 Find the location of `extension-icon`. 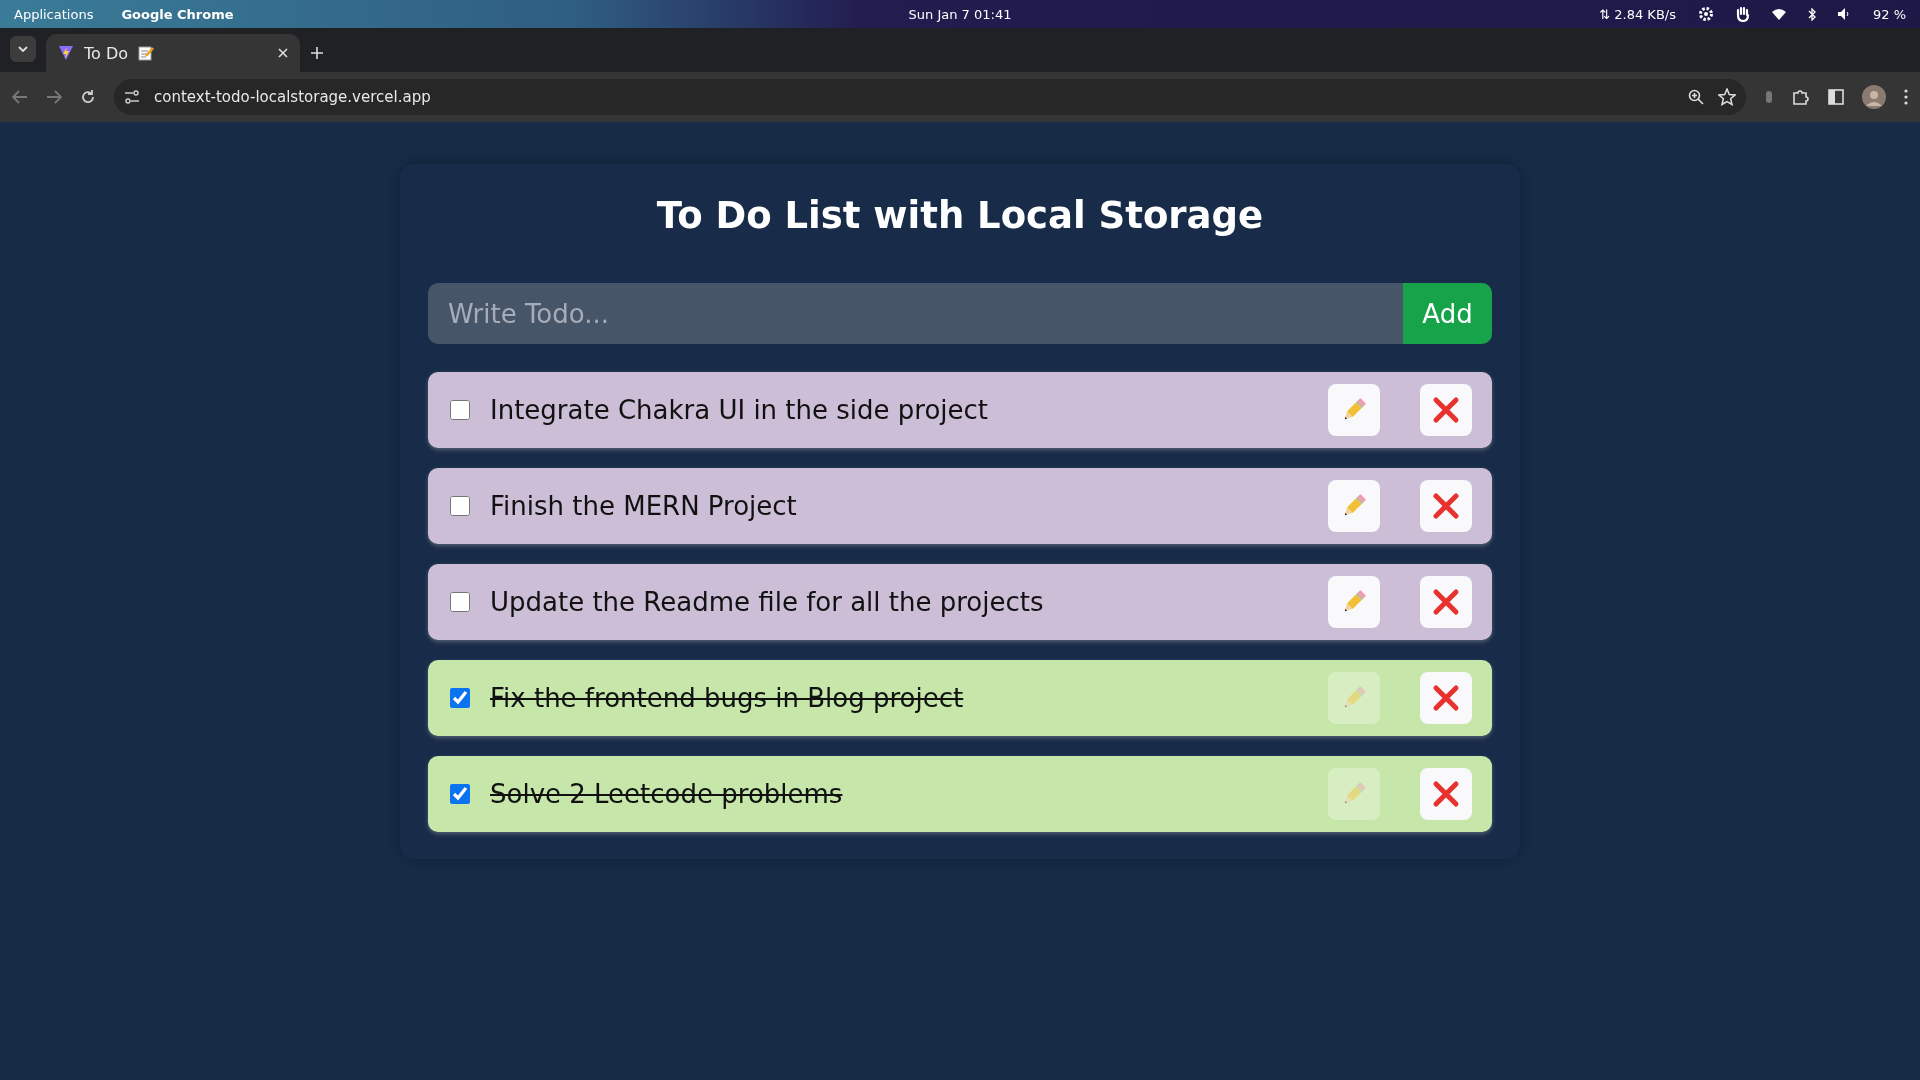

extension-icon is located at coordinates (1769, 97).